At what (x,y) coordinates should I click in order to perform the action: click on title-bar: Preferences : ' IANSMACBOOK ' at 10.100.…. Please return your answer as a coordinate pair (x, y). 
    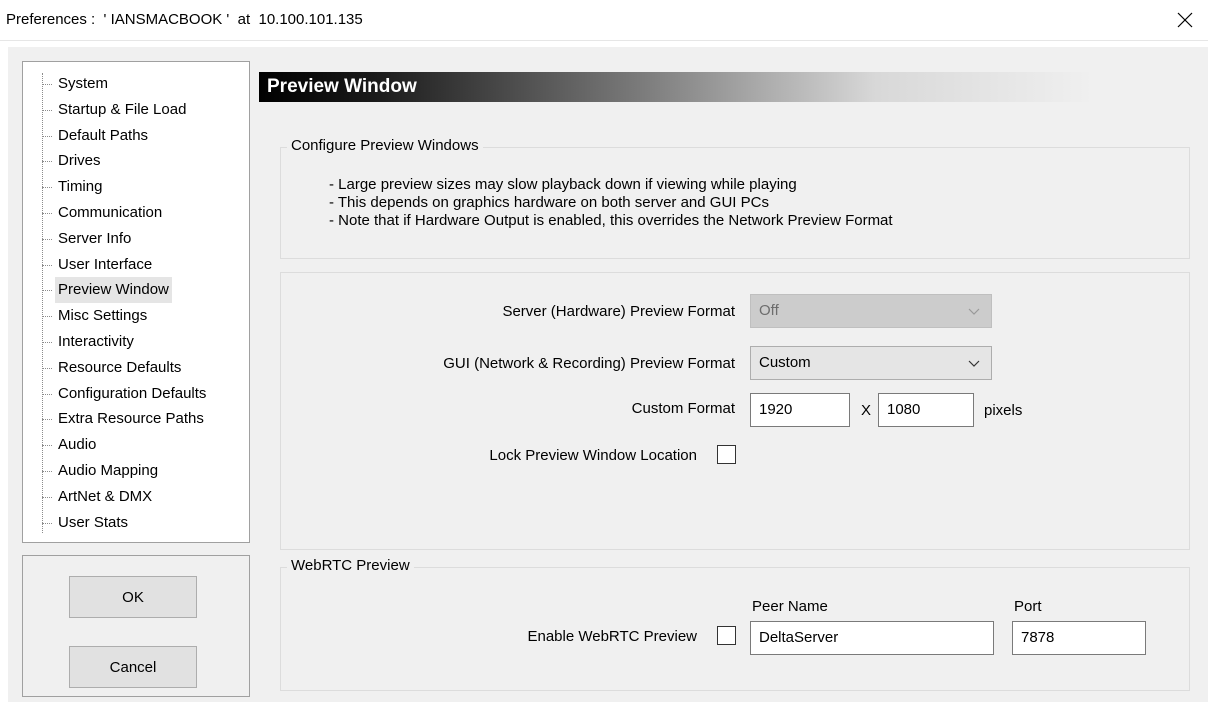
    Looking at the image, I should click on (604, 20).